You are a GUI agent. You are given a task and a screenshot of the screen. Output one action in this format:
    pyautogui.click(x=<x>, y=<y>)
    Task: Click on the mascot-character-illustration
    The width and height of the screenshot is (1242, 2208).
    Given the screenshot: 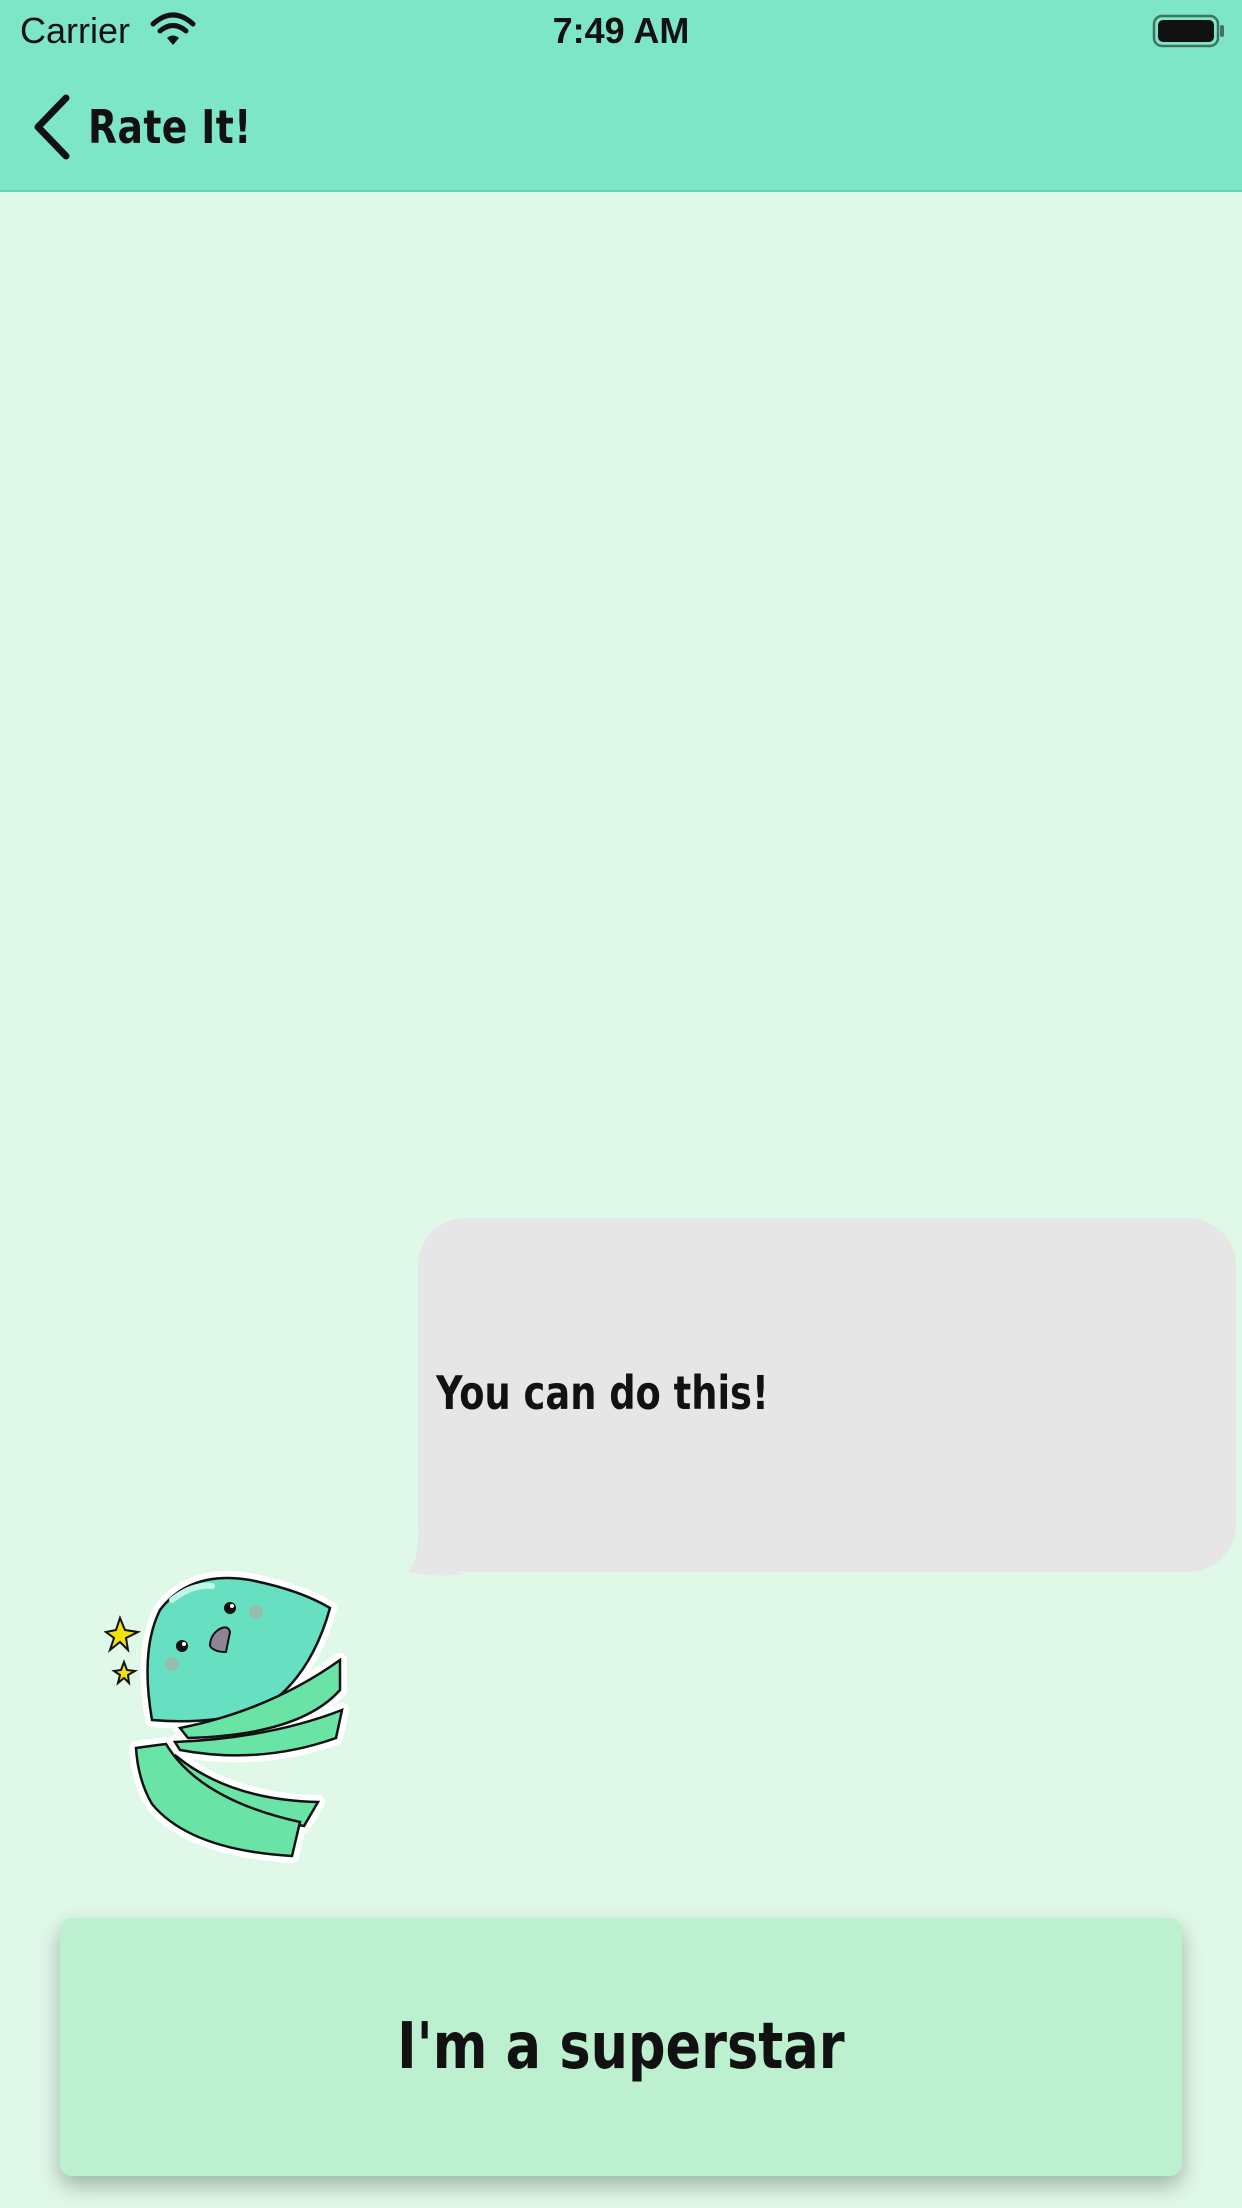 What is the action you would take?
    pyautogui.click(x=226, y=1717)
    